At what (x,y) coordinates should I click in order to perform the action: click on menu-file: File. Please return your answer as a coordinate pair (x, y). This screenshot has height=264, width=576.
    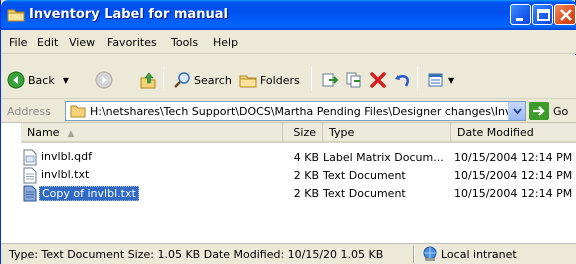
    Looking at the image, I should click on (18, 42).